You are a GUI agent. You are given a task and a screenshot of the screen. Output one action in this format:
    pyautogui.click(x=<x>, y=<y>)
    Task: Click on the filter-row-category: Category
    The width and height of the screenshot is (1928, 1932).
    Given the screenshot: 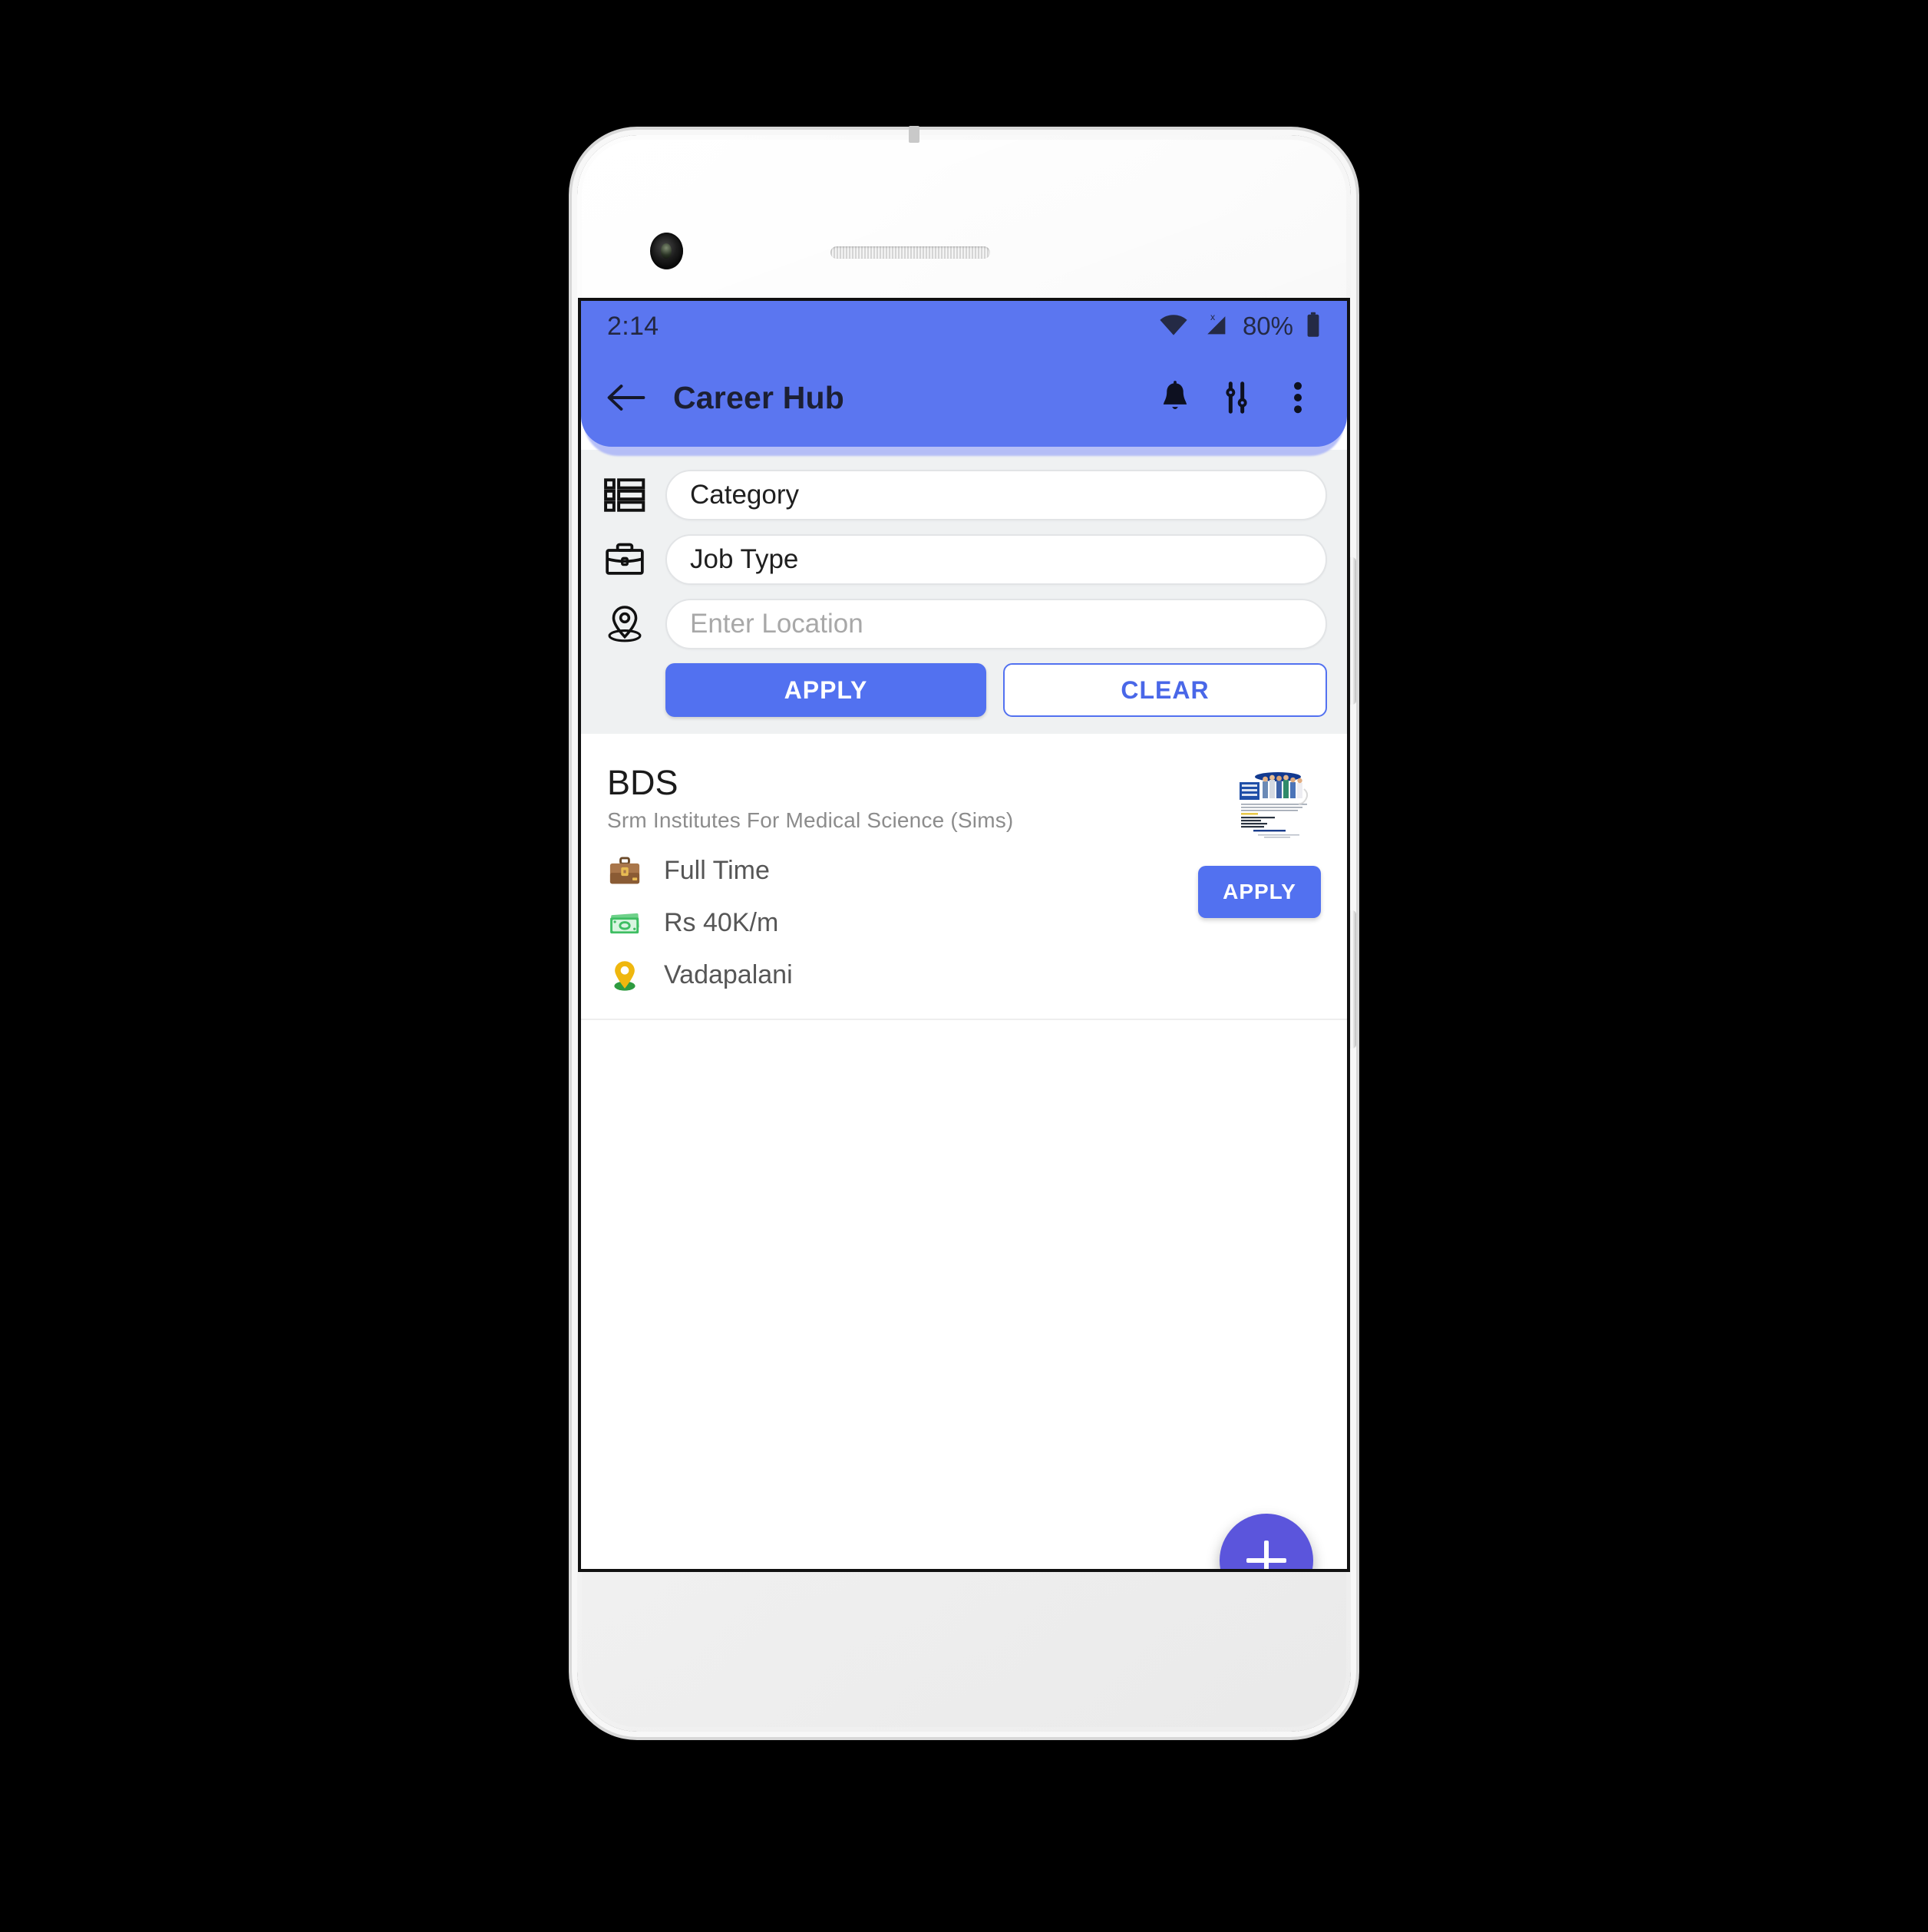 What is the action you would take?
    pyautogui.click(x=964, y=495)
    